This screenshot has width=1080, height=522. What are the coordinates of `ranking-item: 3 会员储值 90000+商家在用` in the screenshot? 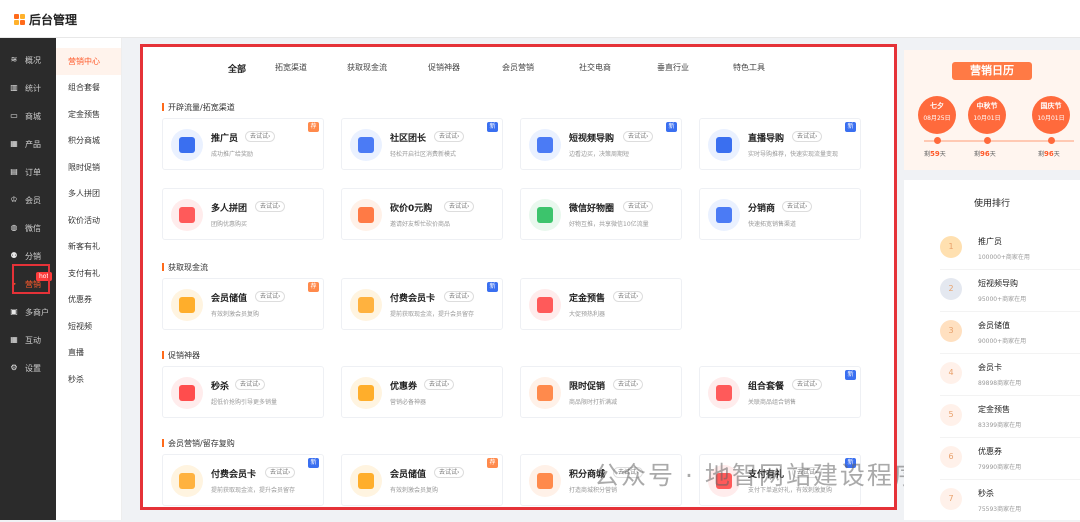 It's located at (1010, 333).